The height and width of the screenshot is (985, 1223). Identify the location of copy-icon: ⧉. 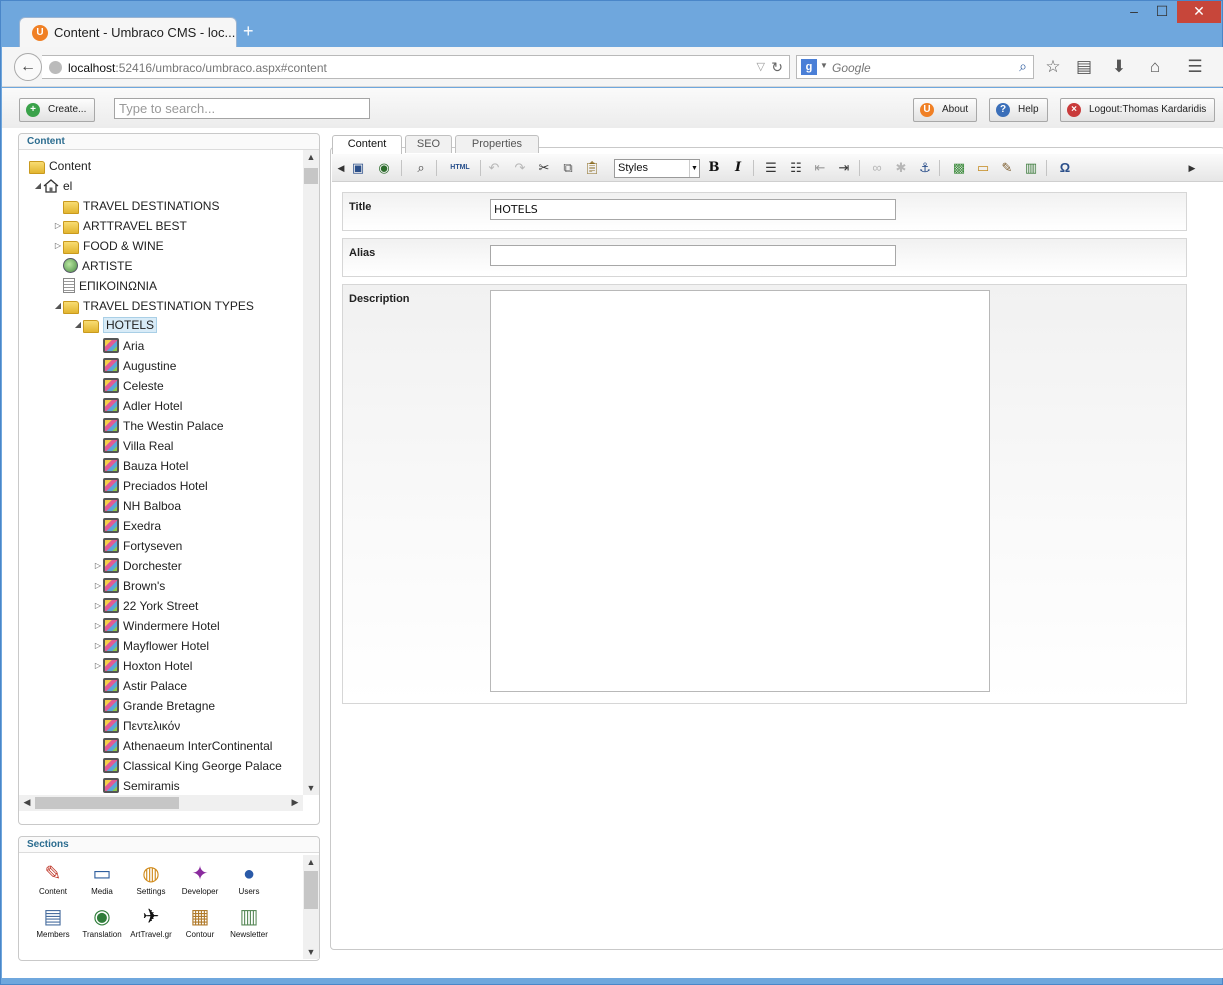
(568, 168).